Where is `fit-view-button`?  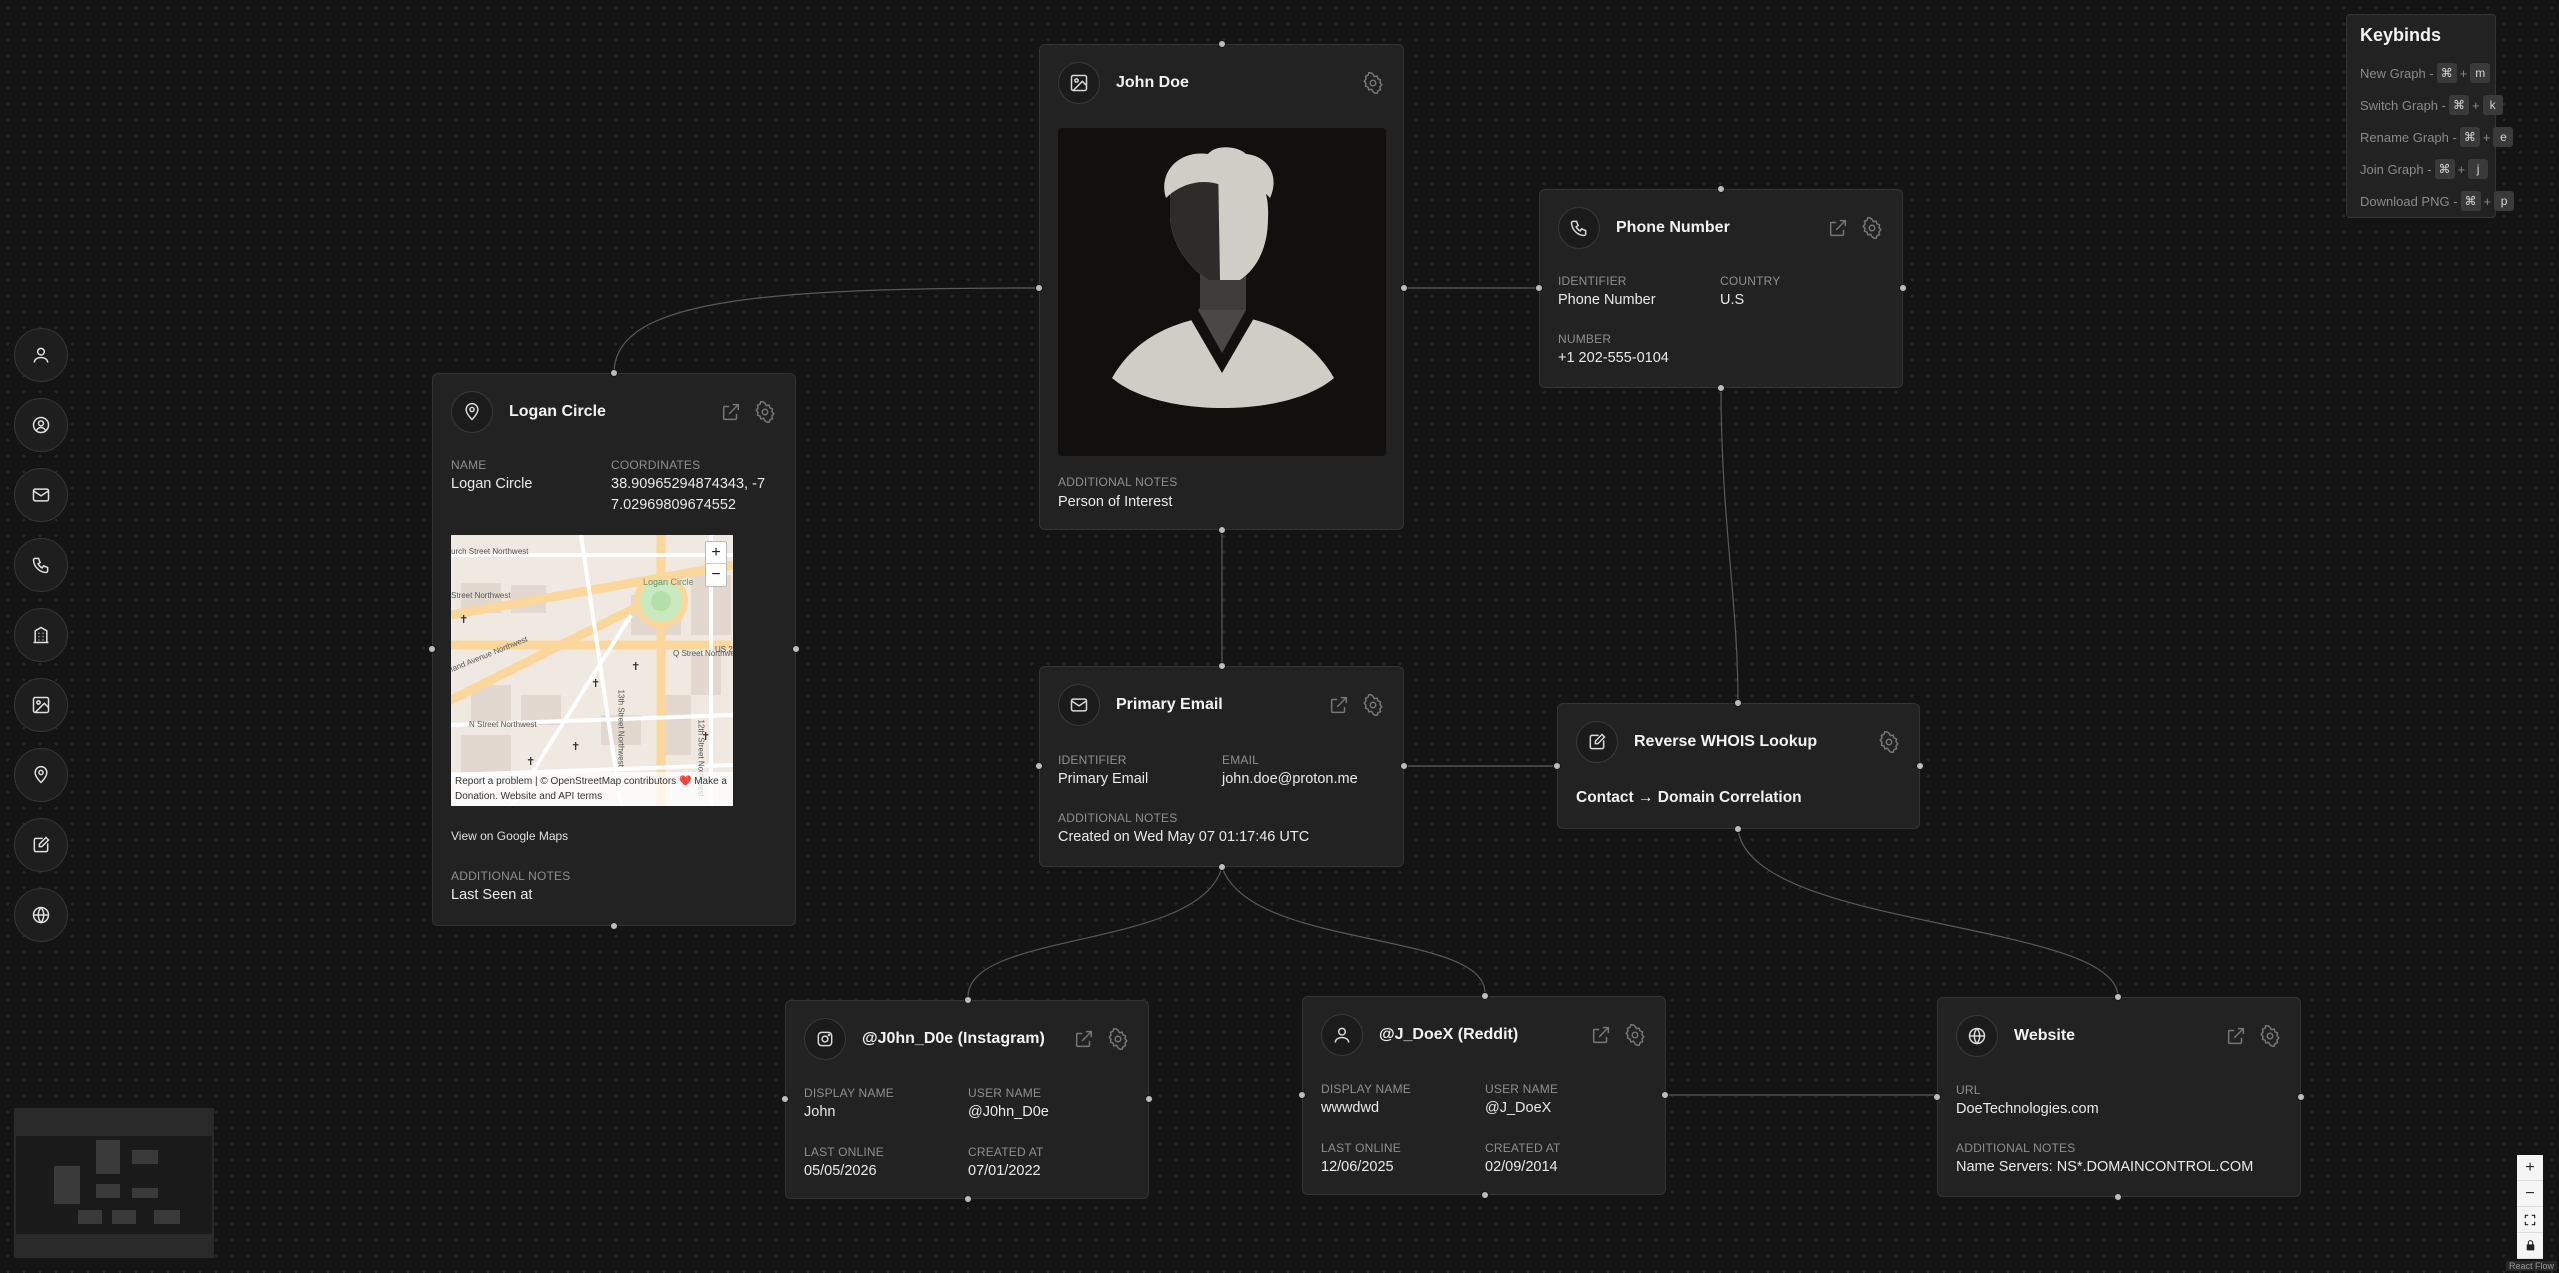 fit-view-button is located at coordinates (2530, 1220).